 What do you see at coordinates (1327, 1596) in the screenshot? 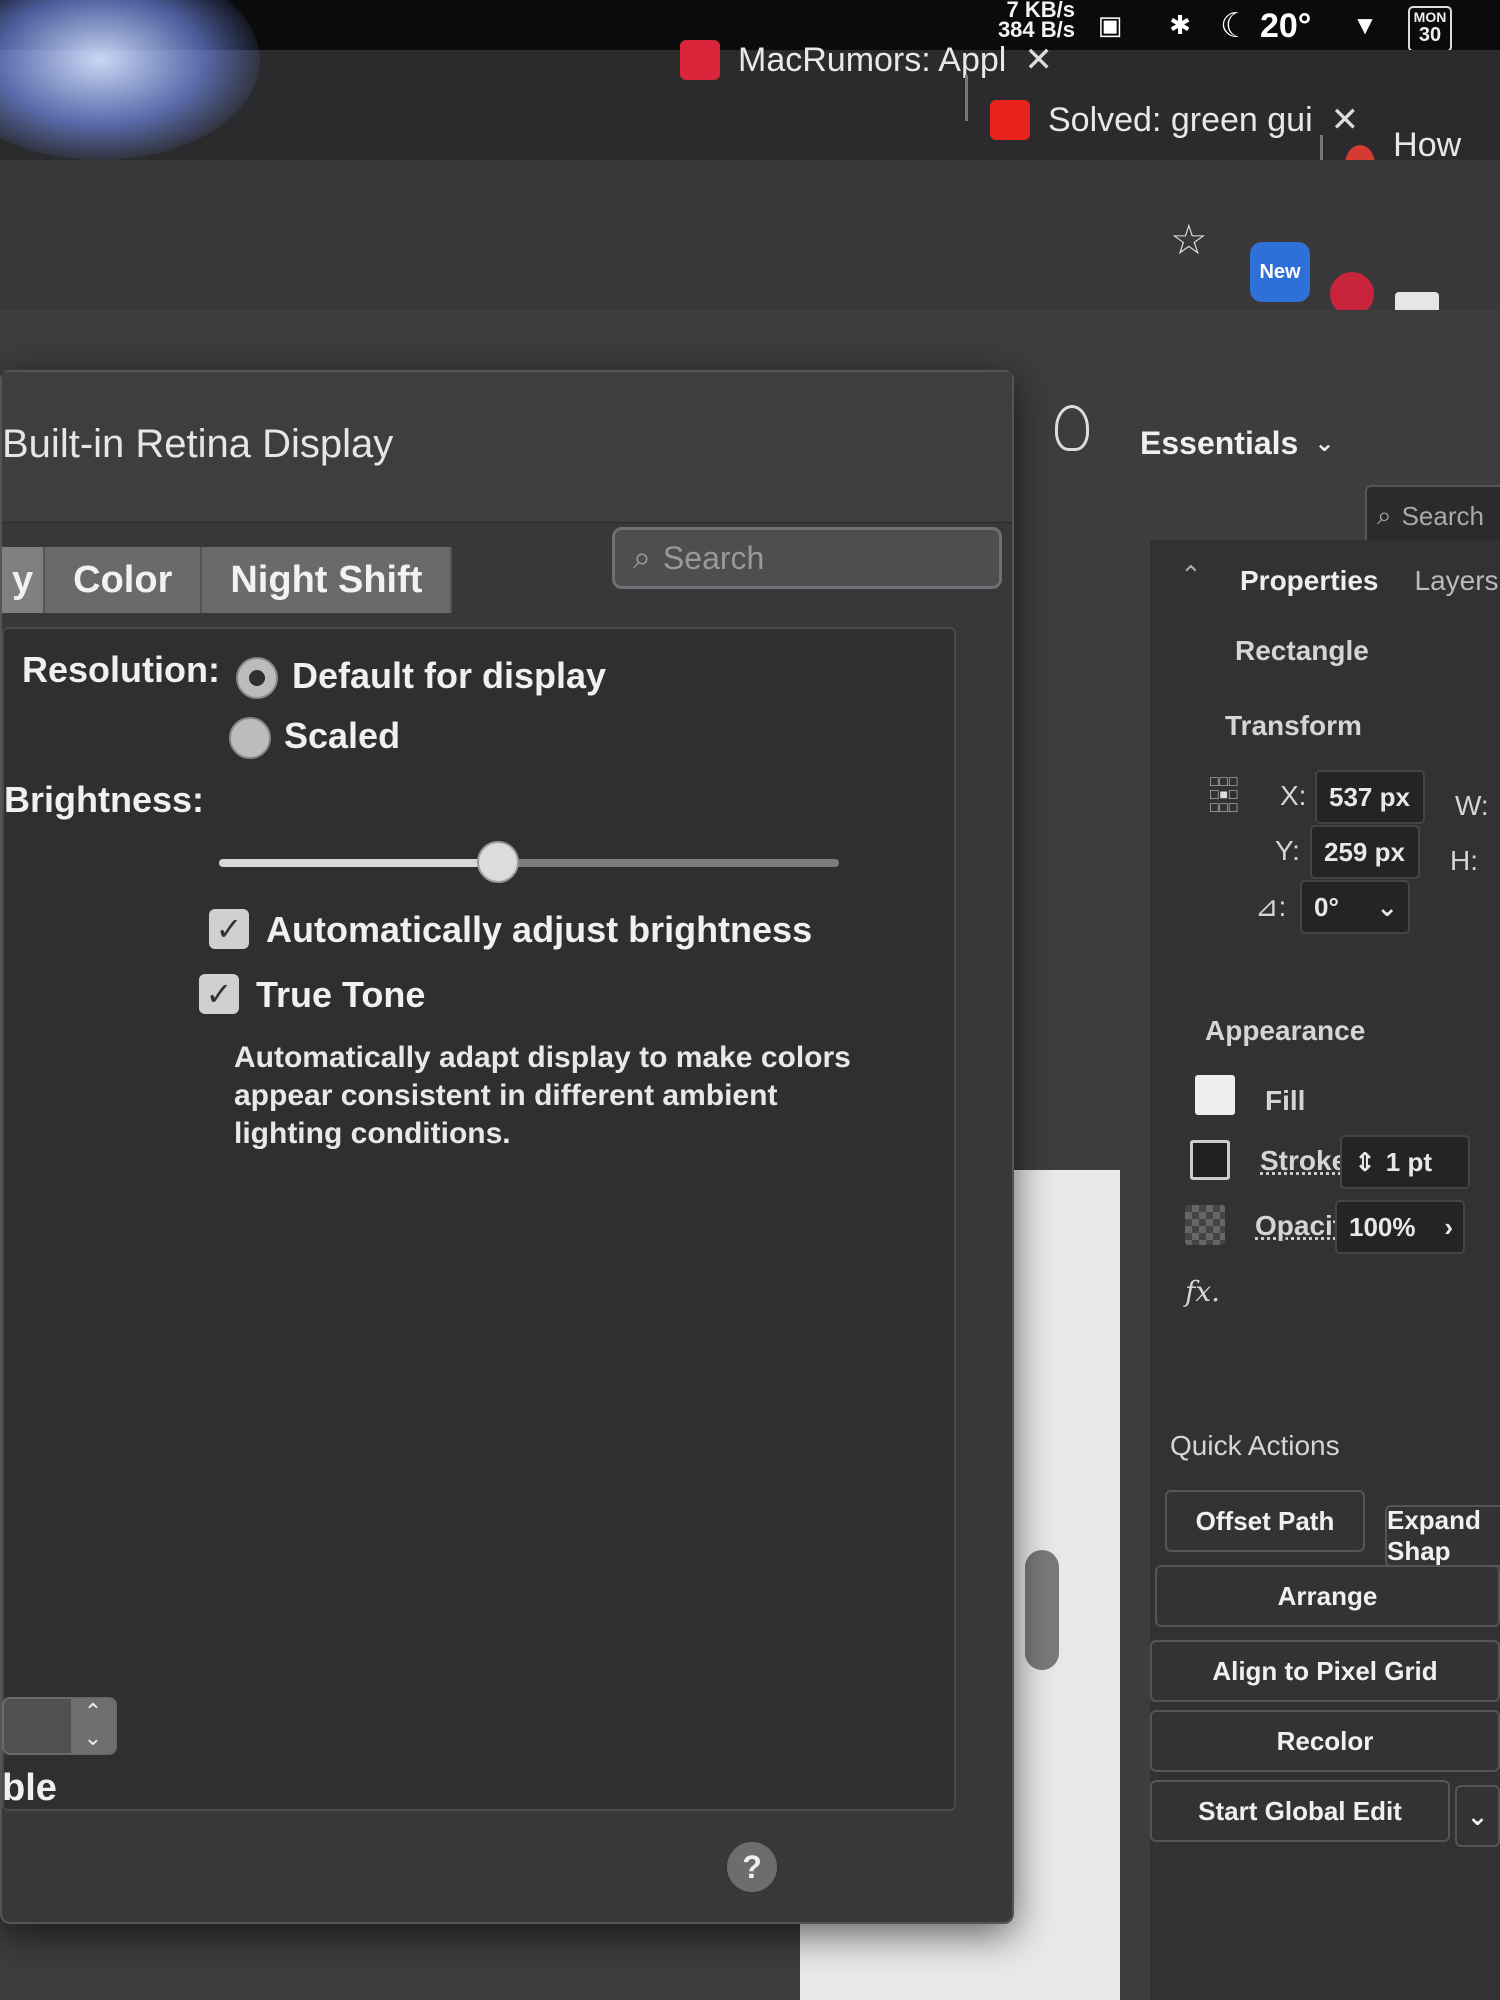
I see `arrange-button: Arrange` at bounding box center [1327, 1596].